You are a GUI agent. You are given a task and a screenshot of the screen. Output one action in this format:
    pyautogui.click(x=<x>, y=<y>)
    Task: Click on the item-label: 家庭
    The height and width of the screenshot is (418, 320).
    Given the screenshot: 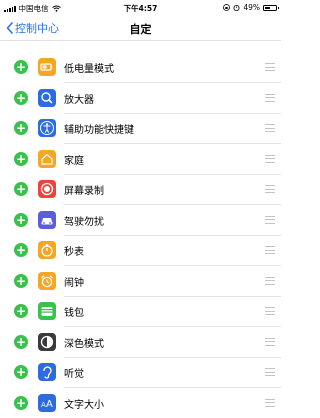 What is the action you would take?
    pyautogui.click(x=74, y=159)
    